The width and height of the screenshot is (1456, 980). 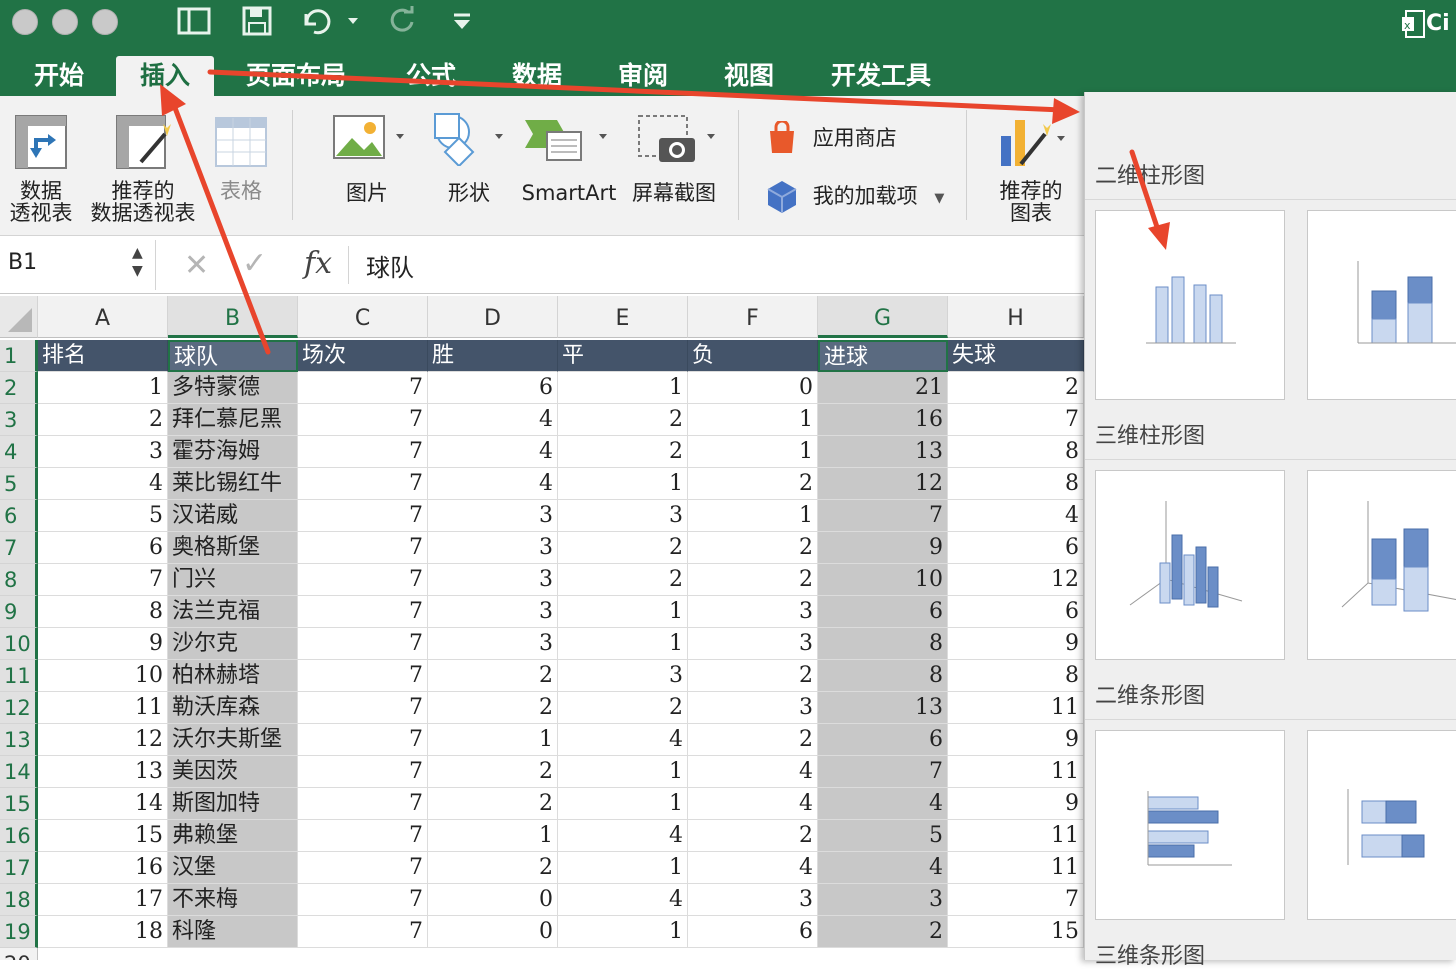 What do you see at coordinates (883, 356) in the screenshot?
I see `header-cell: 进球` at bounding box center [883, 356].